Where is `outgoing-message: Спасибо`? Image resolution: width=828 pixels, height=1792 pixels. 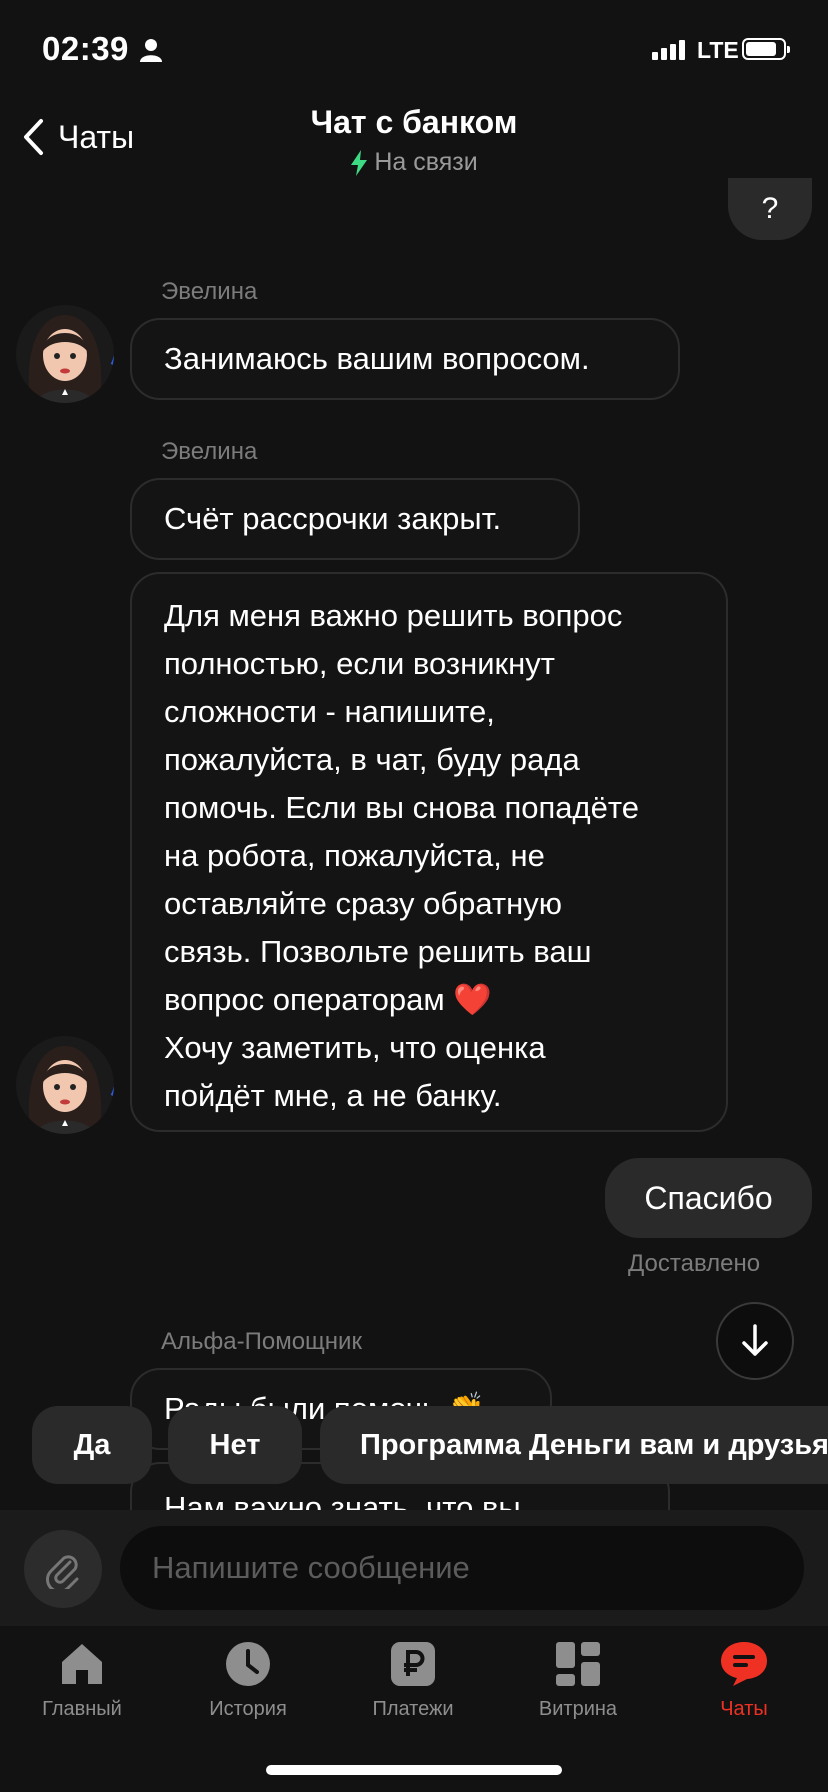
outgoing-message: Спасибо is located at coordinates (708, 1198).